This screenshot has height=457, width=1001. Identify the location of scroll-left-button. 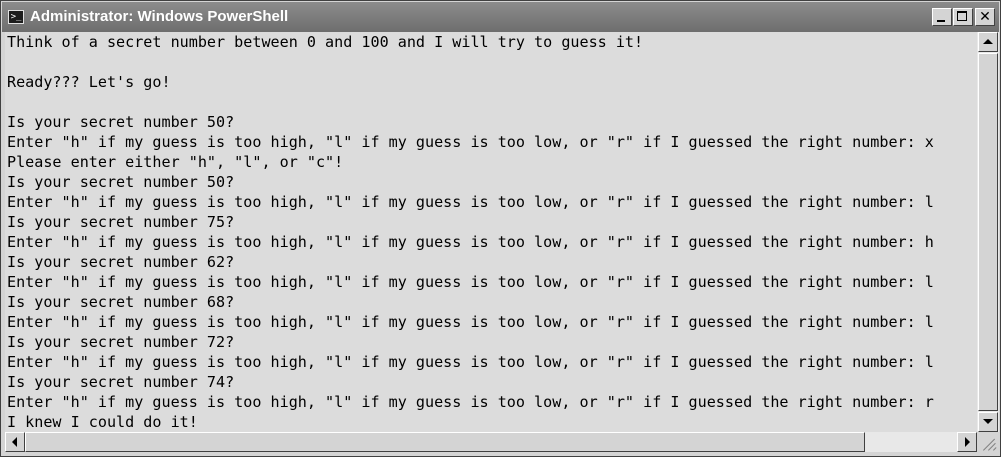
(15, 442).